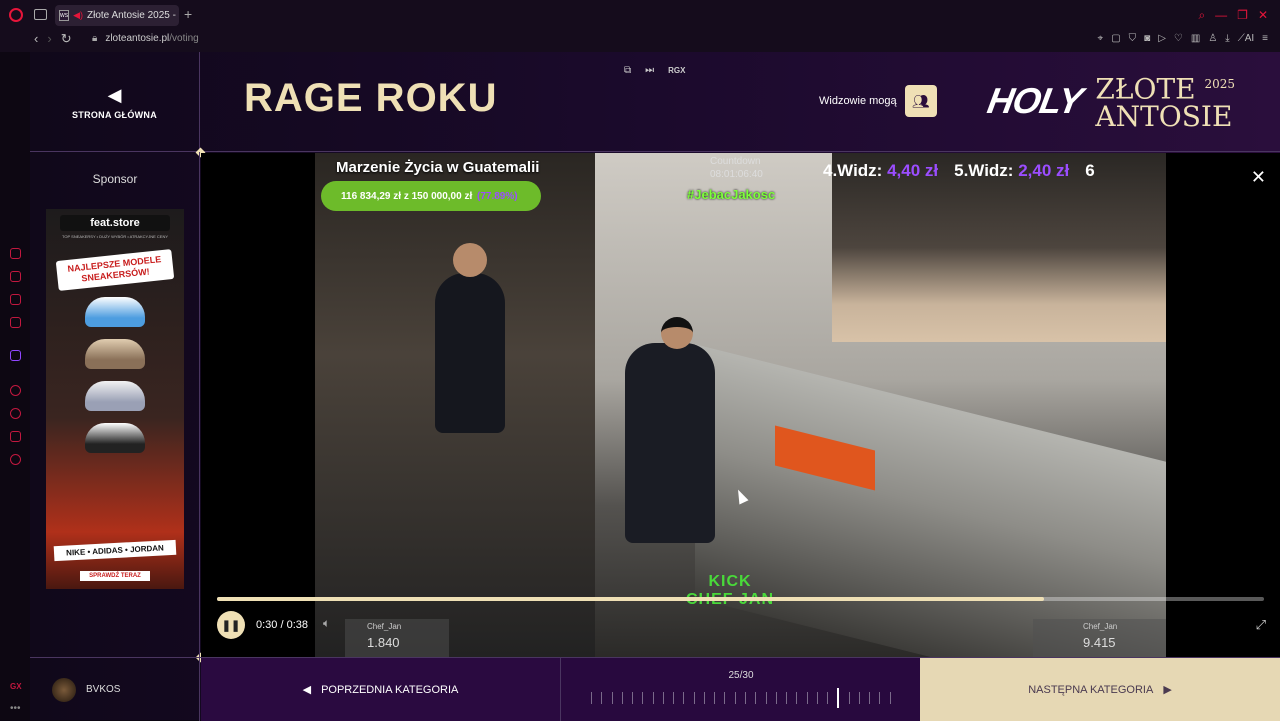 This screenshot has width=1280, height=721. I want to click on sidebar-bag-icon, so click(15, 276).